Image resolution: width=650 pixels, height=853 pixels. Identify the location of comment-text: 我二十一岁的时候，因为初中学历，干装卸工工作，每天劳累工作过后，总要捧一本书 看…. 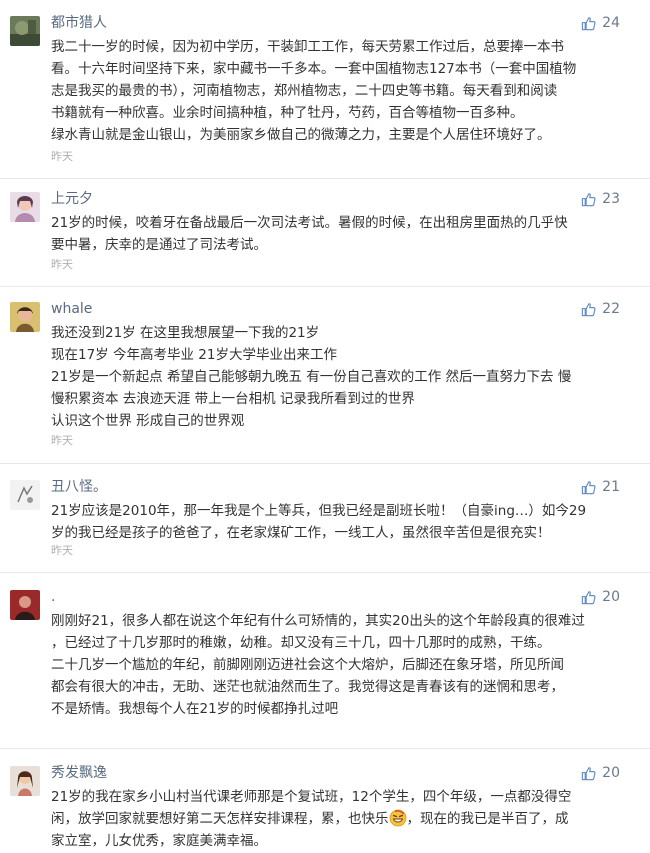
(338, 91).